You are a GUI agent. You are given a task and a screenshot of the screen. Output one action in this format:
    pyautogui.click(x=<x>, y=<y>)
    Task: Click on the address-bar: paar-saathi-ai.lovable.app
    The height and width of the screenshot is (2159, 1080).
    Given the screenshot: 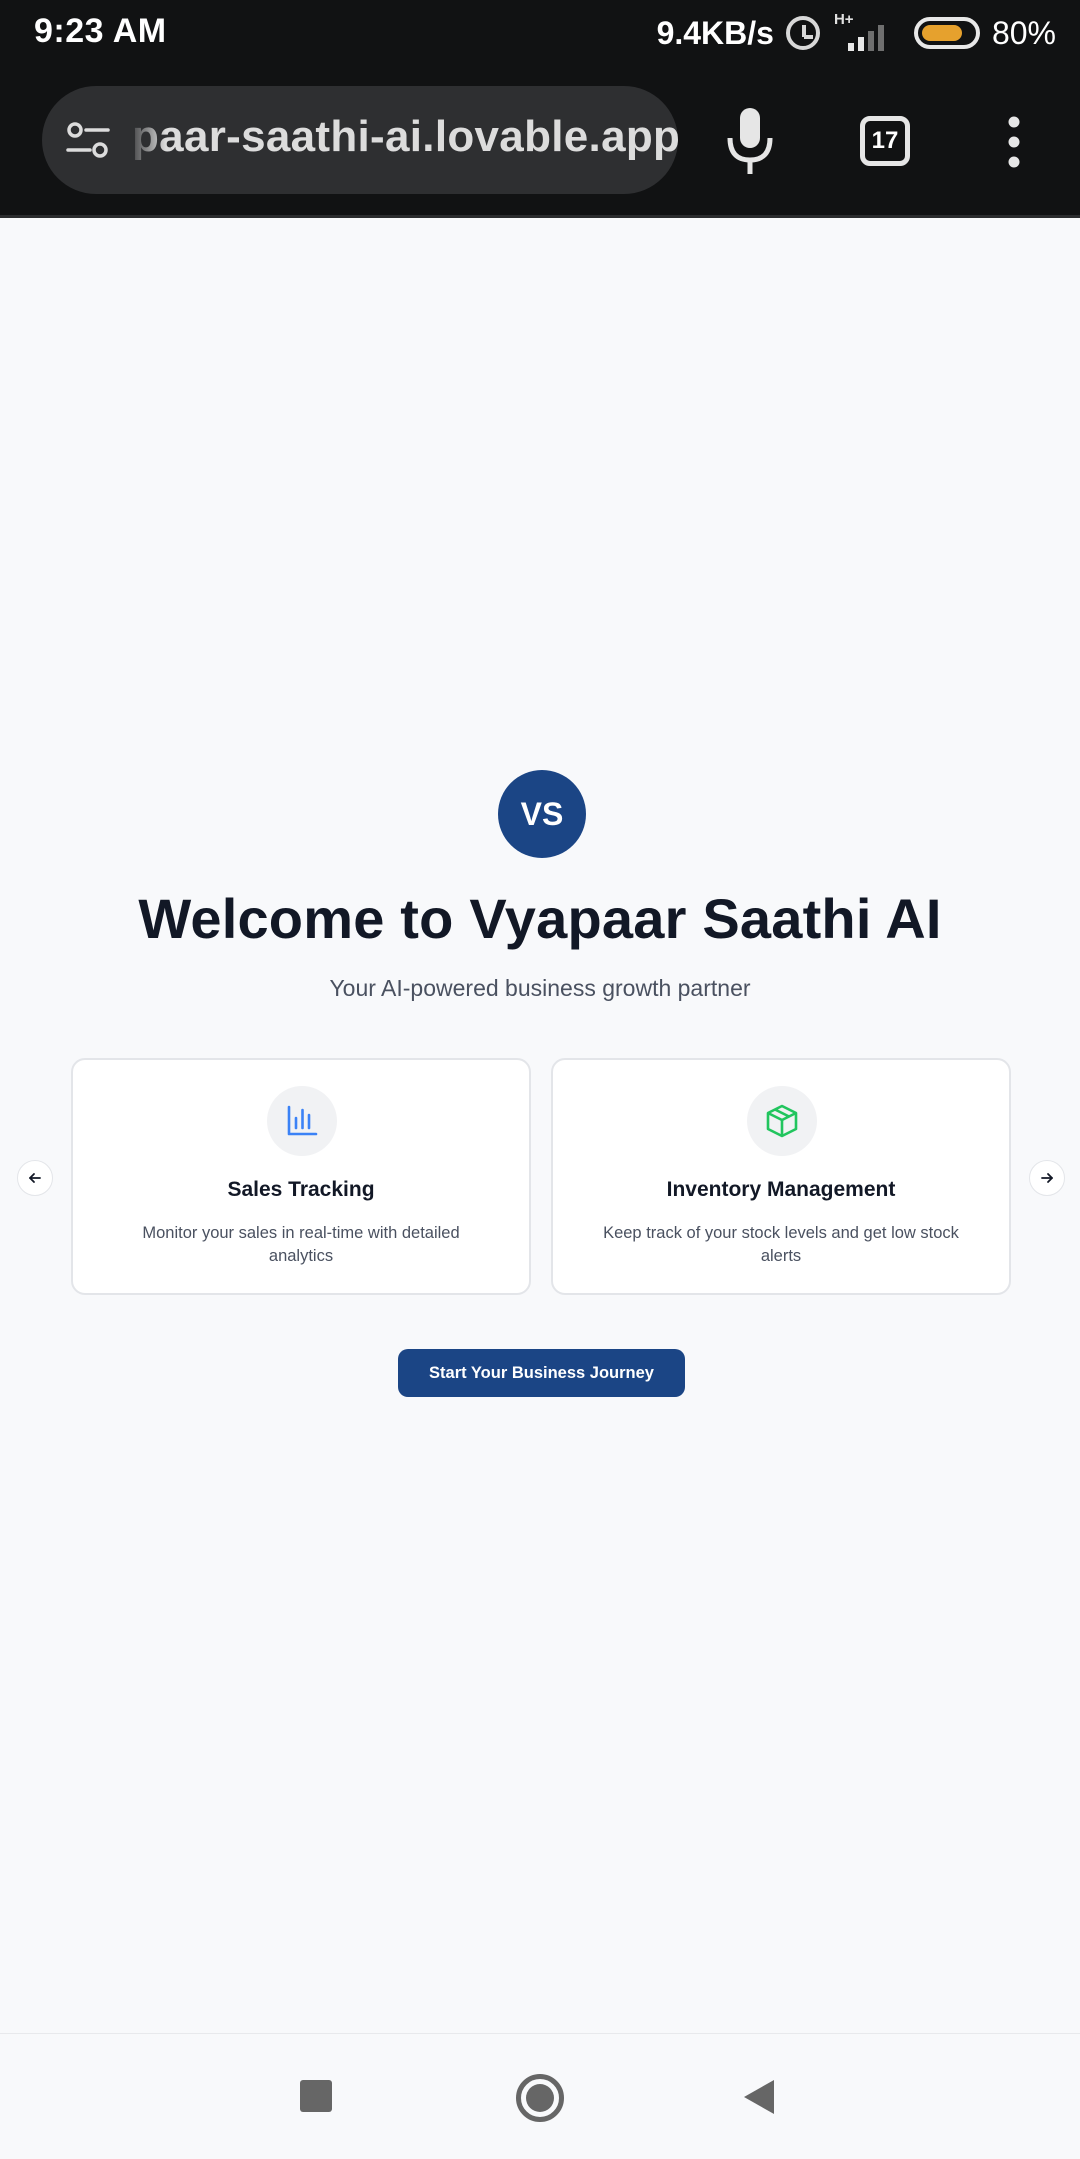 What is the action you would take?
    pyautogui.click(x=360, y=140)
    